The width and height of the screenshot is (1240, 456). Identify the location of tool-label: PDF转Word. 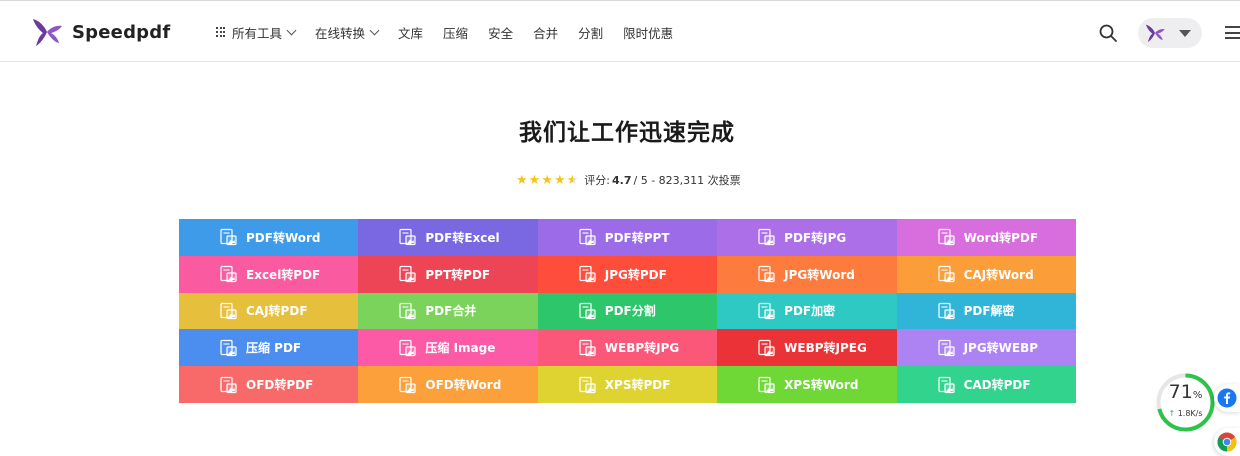
(283, 237).